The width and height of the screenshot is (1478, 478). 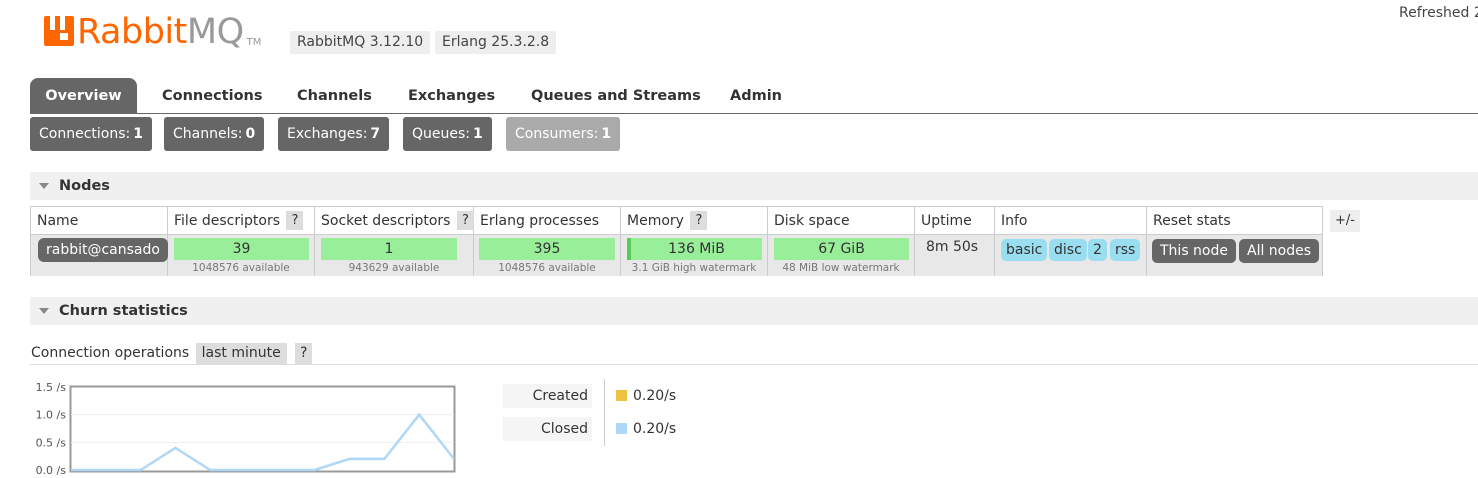 I want to click on rabbitmq-logo: RabbitMQ TM, so click(x=151, y=32).